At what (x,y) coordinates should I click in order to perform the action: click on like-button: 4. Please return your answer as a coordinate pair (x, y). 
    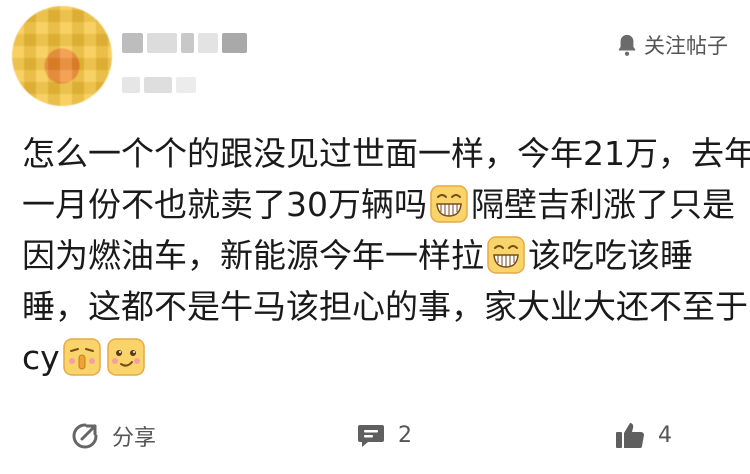
    Looking at the image, I should click on (643, 435).